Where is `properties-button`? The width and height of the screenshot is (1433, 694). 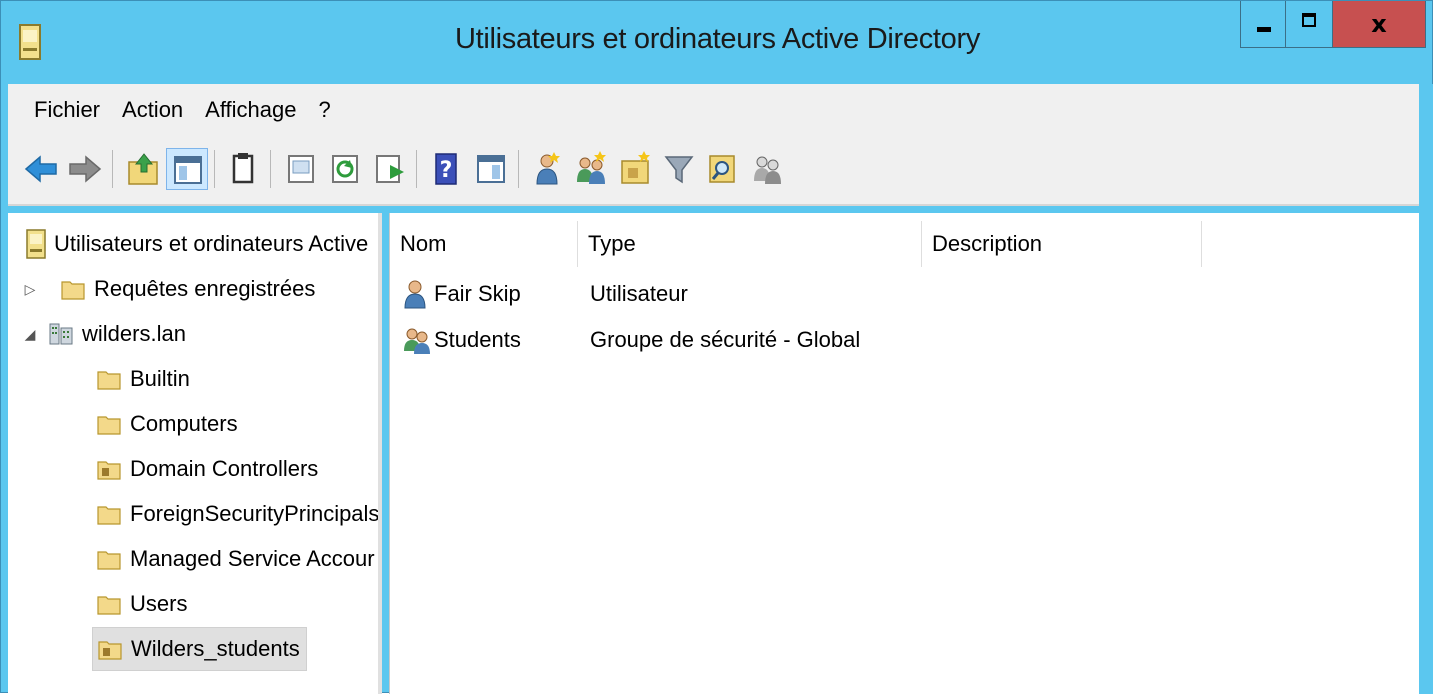 properties-button is located at coordinates (301, 169).